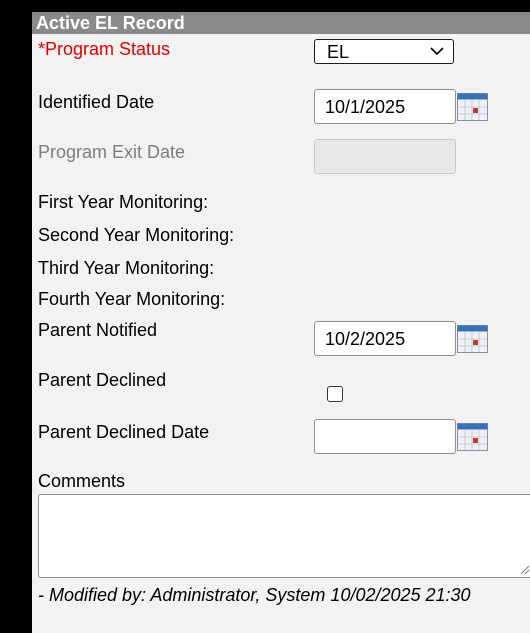 This screenshot has width=530, height=633. What do you see at coordinates (385, 156) in the screenshot?
I see `program-exit-date-input` at bounding box center [385, 156].